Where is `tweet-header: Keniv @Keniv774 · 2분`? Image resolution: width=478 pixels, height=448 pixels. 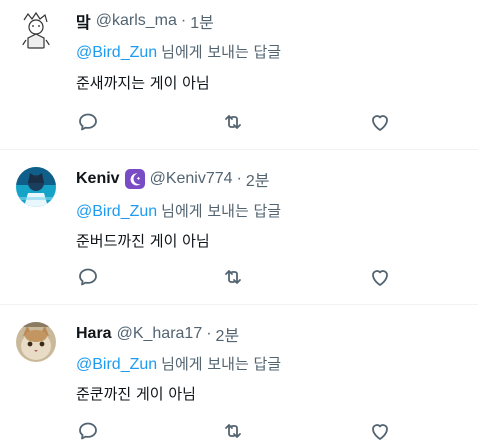
tweet-header: Keniv @Keniv774 · 2분 is located at coordinates (173, 179).